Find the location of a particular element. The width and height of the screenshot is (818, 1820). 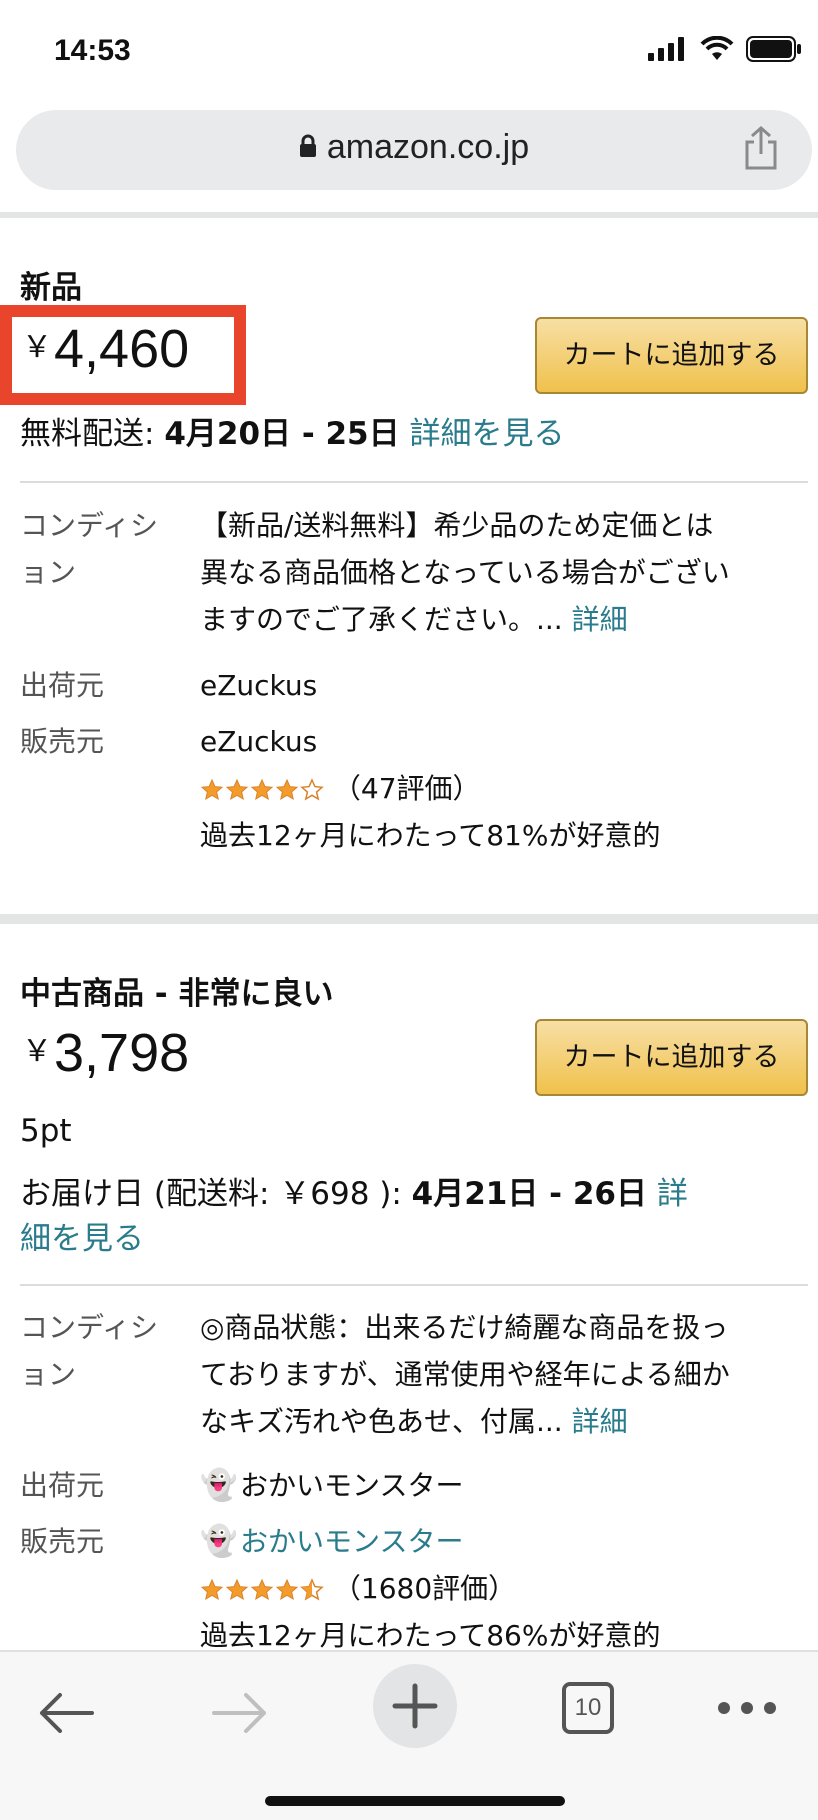

condition-line: ◎商品状態：出来るだけ綺麗な商品を扱っ is located at coordinates (464, 1327).